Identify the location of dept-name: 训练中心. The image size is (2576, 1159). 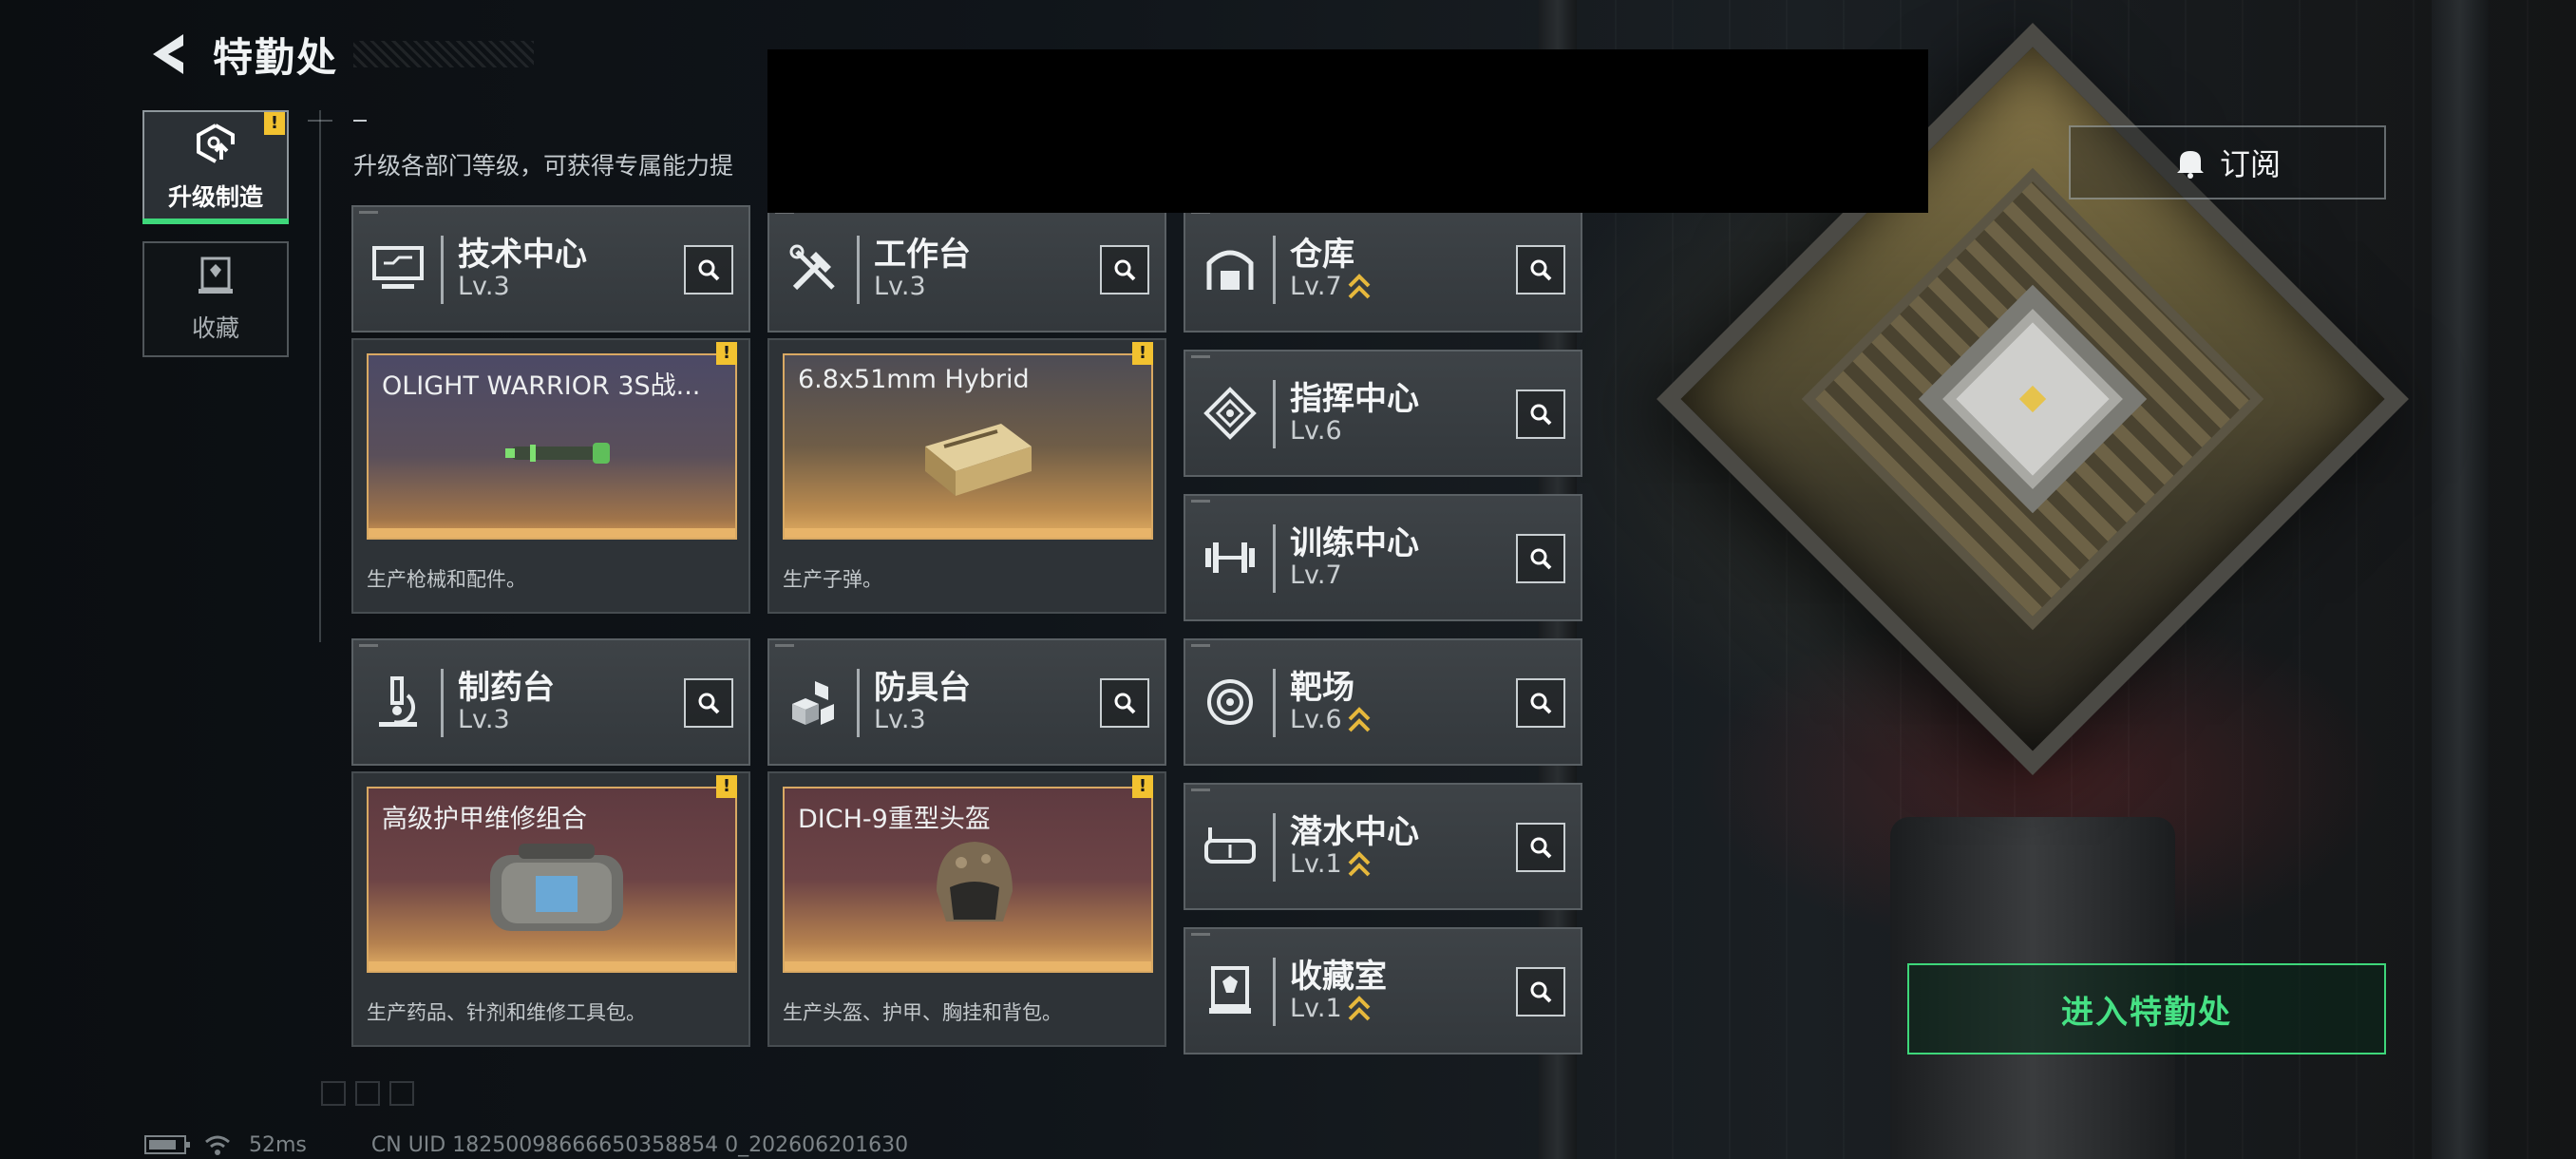
(1354, 543).